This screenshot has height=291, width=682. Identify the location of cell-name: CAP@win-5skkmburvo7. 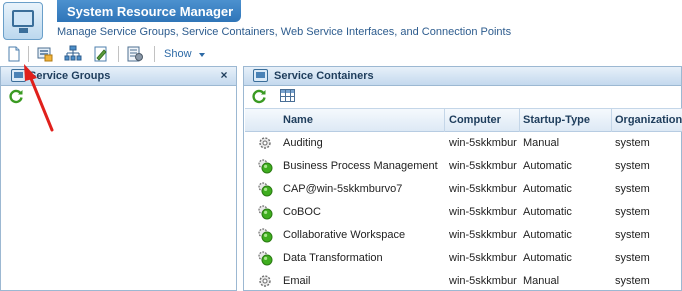
(343, 189).